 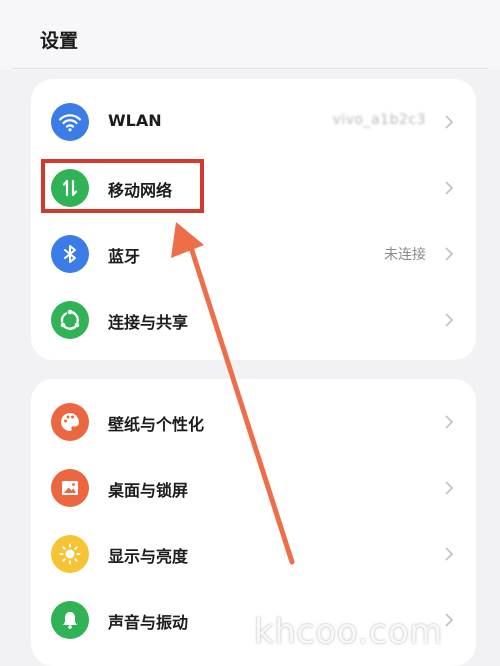 What do you see at coordinates (233, 393) in the screenshot?
I see `annotation-arrow` at bounding box center [233, 393].